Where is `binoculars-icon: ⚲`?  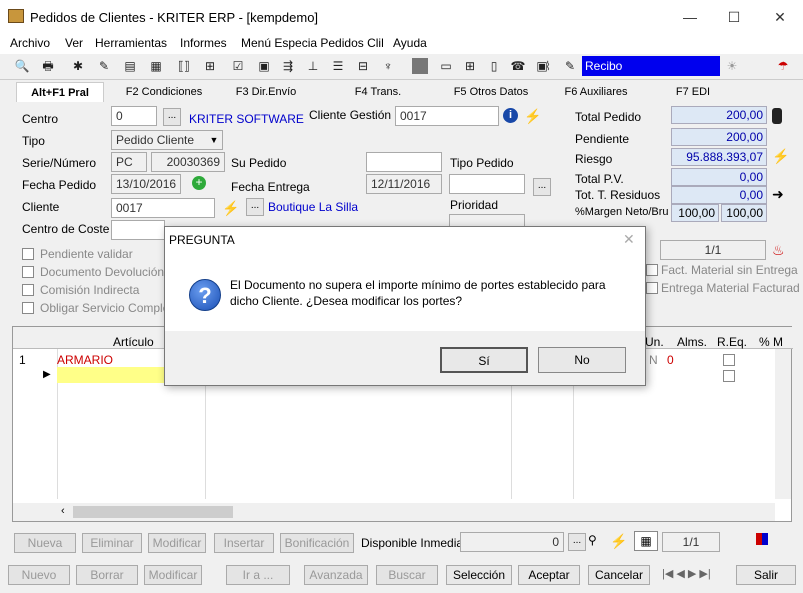 binoculars-icon: ⚲ is located at coordinates (592, 540).